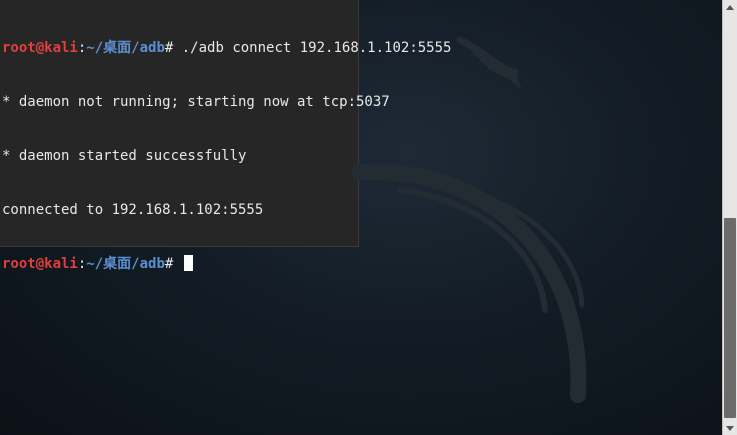 This screenshot has width=737, height=435. I want to click on scroll-up-button, so click(730, 7).